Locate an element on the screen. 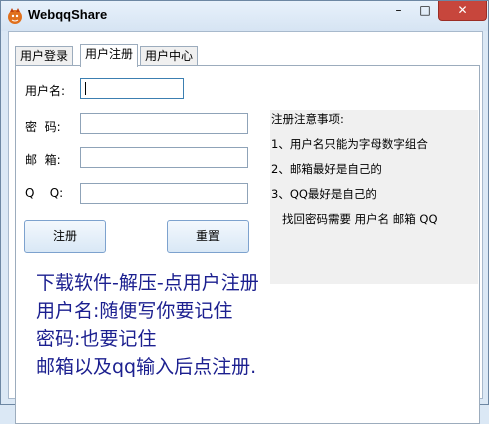 The height and width of the screenshot is (424, 489). close-button: ✕ is located at coordinates (462, 11).